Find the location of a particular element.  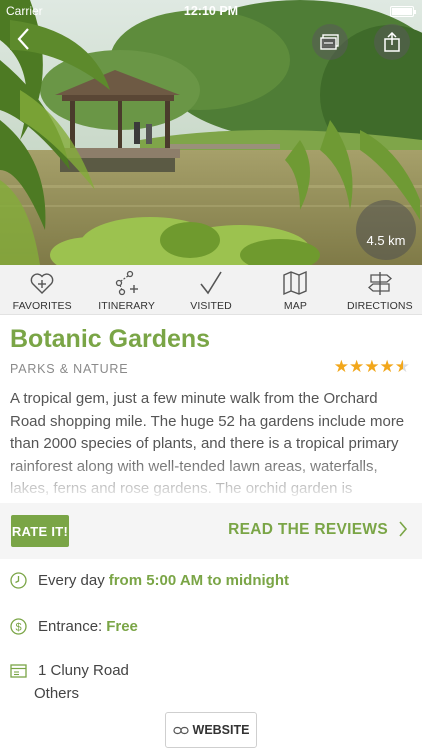

hours-value: from 5:00 AM to midnight is located at coordinates (198, 580).